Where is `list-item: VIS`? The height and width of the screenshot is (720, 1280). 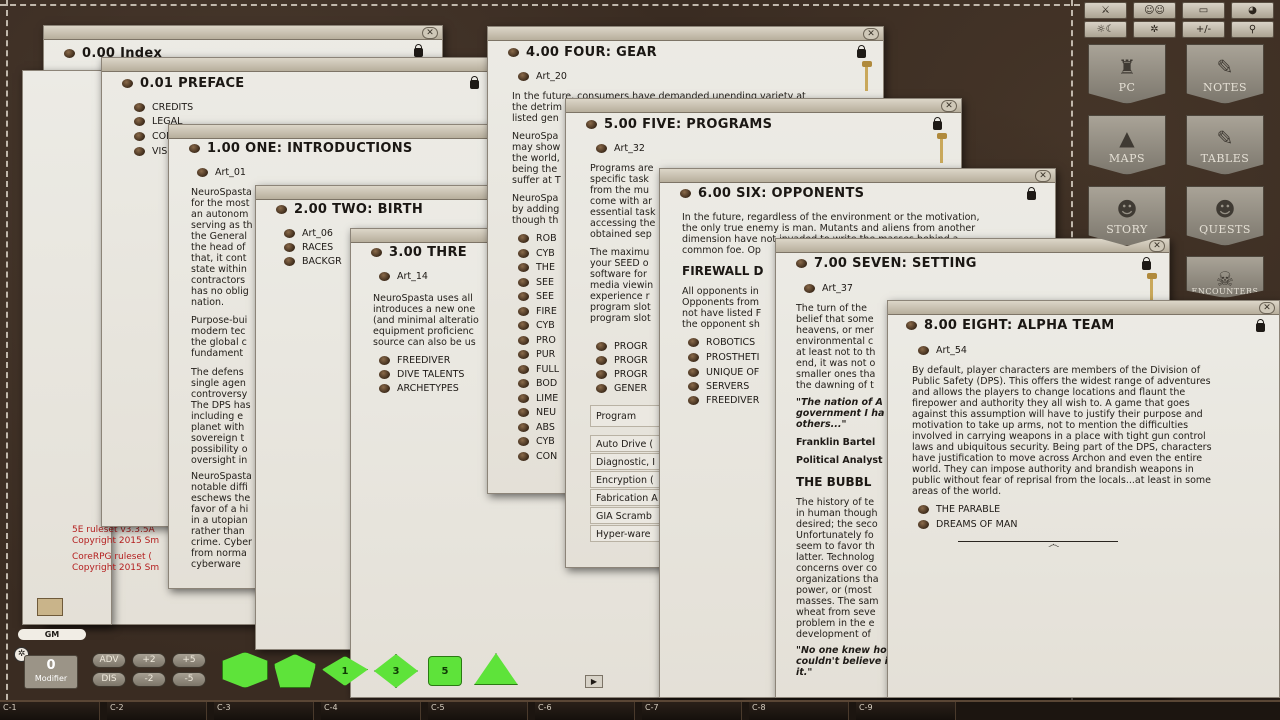 list-item: VIS is located at coordinates (150, 151).